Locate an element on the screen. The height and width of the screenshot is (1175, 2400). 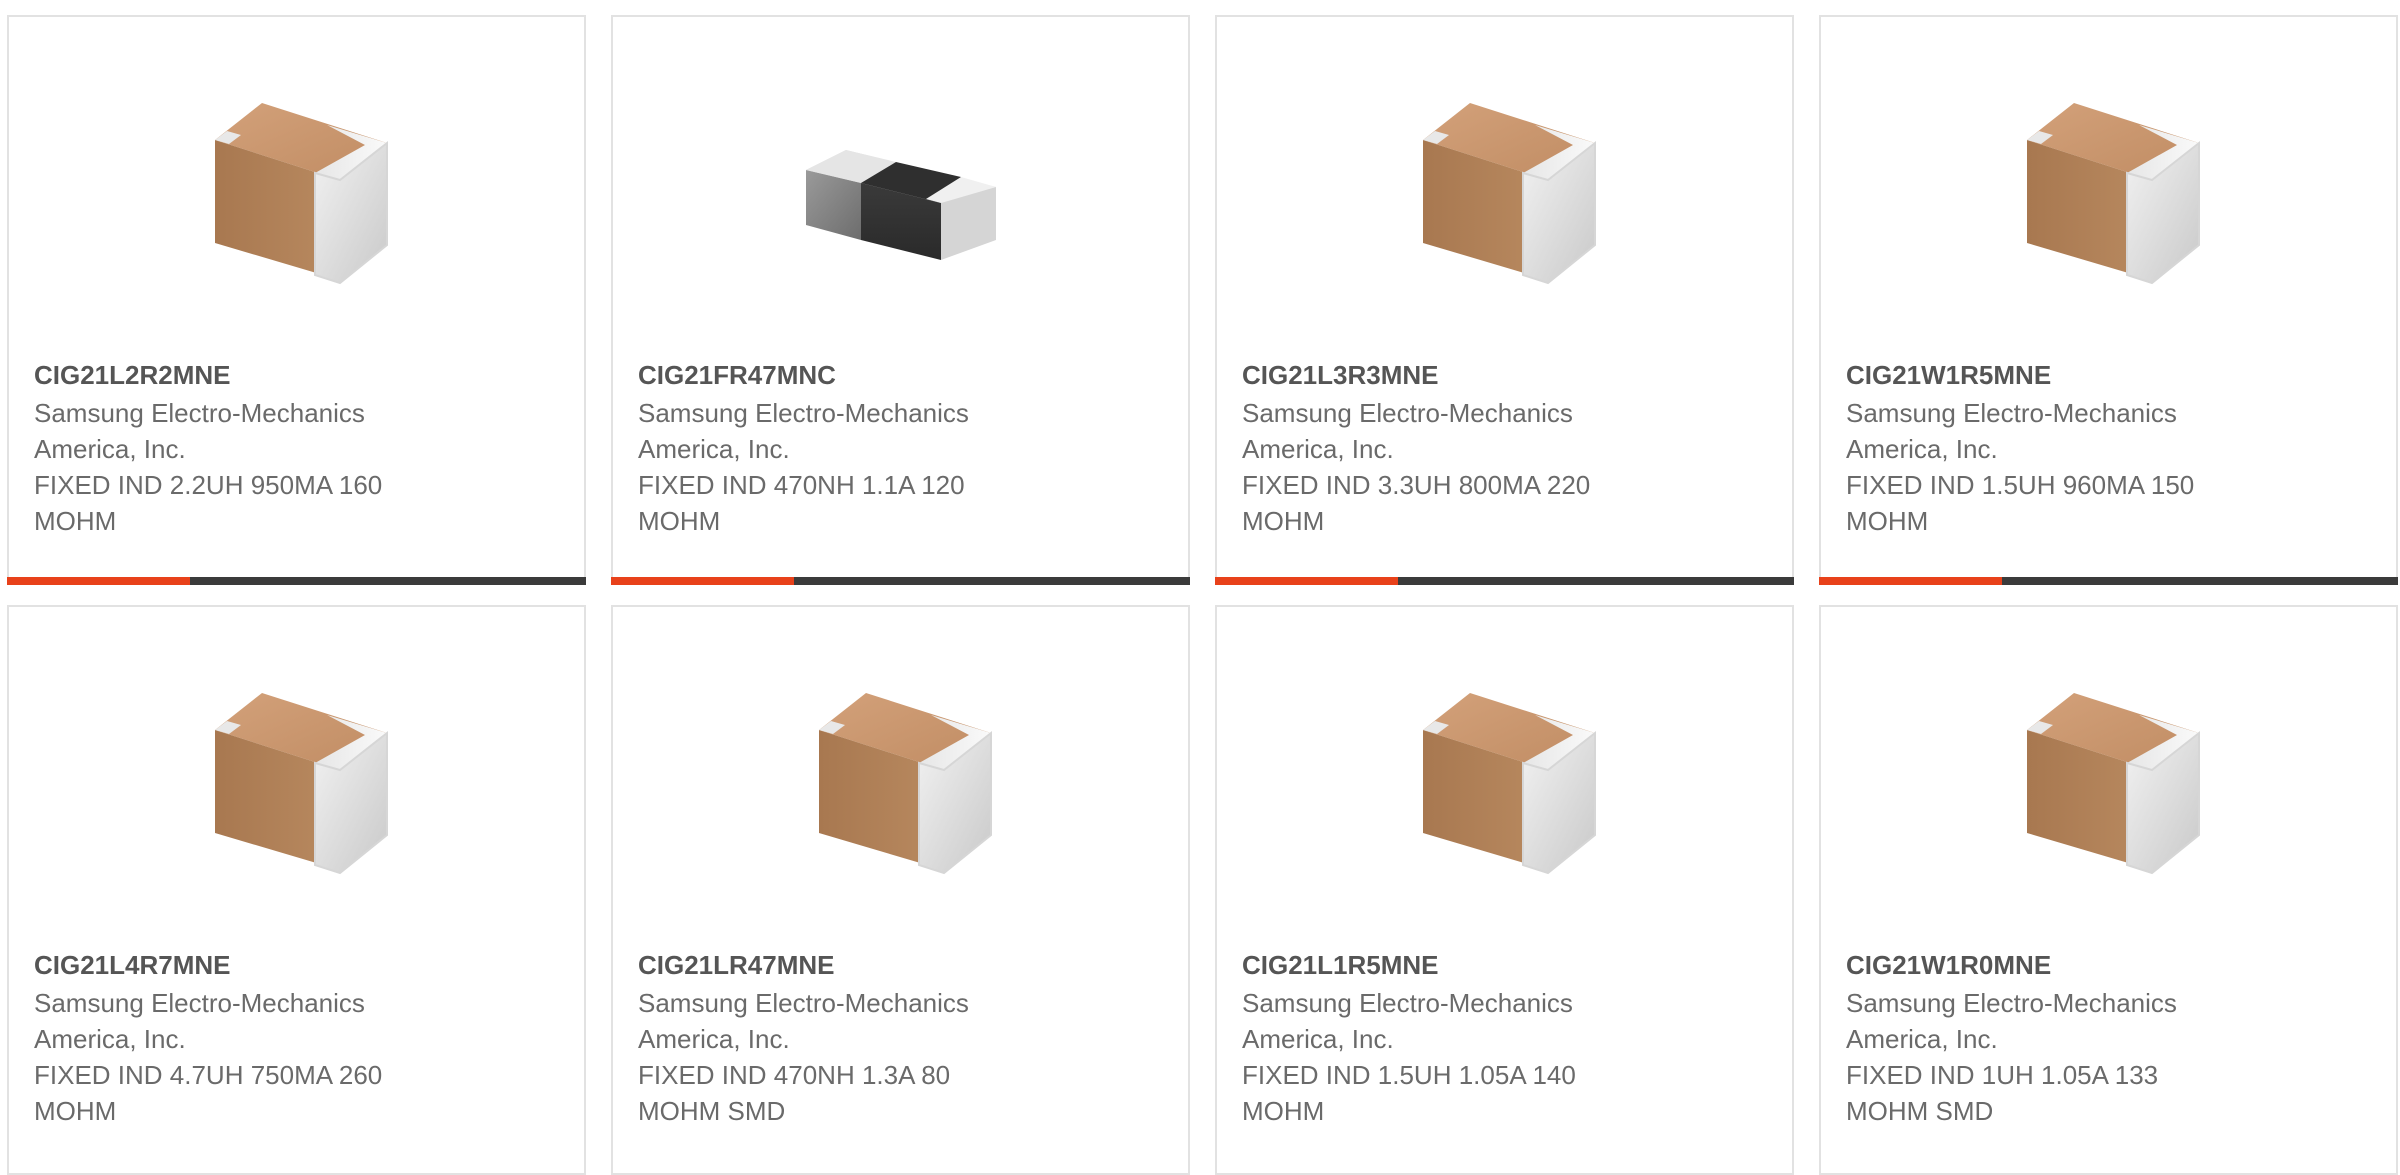
description: FIXED IND 4.7UH 750MA 260 MOHM is located at coordinates (208, 1093).